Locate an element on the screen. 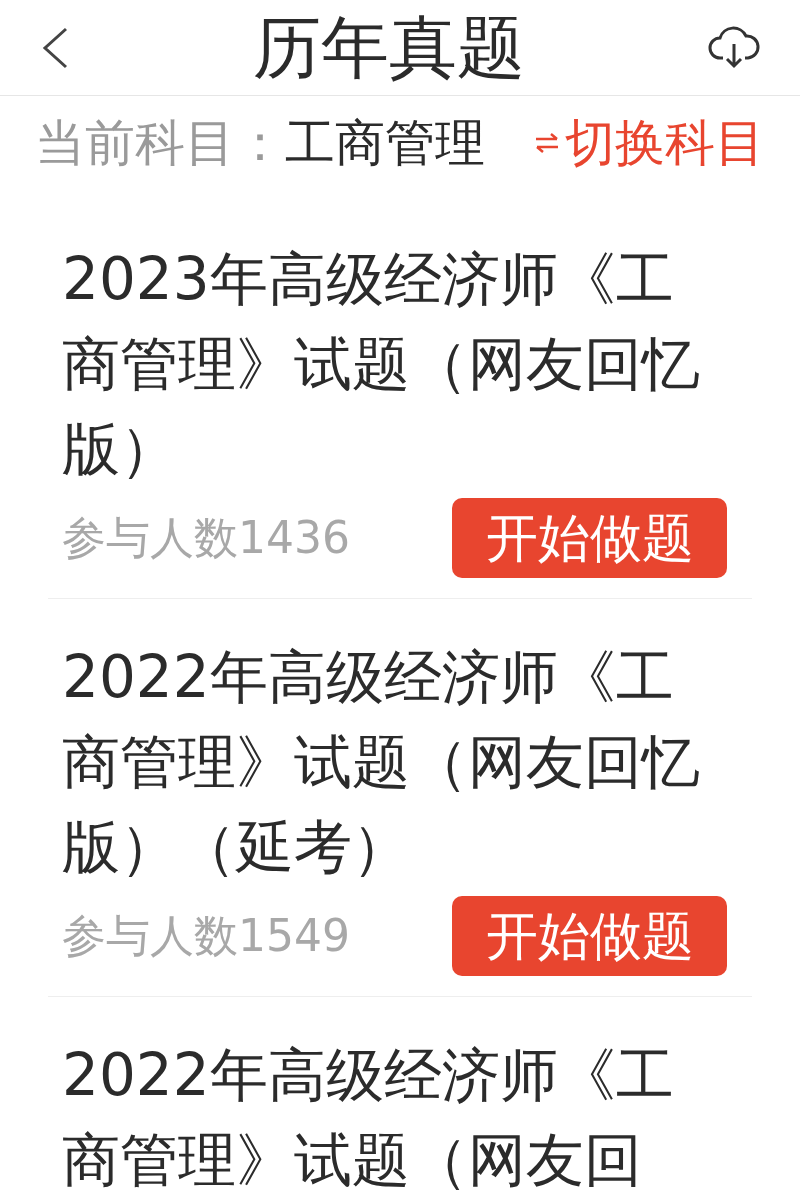  participant-count: 参与人数1436 is located at coordinates (206, 538).